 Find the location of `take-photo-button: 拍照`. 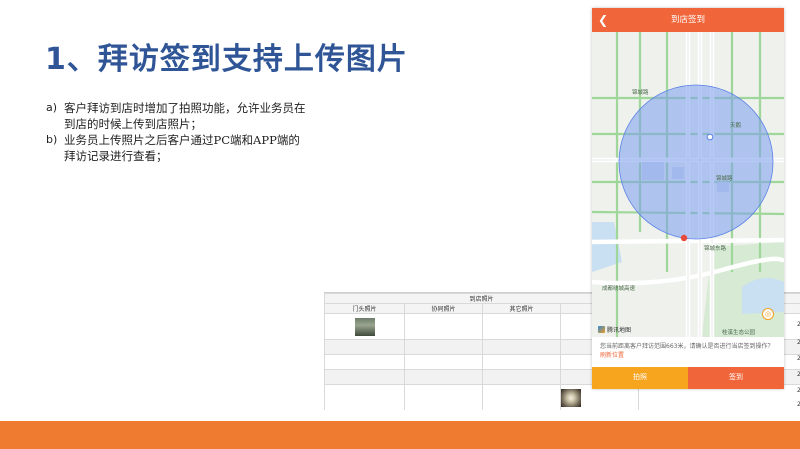

take-photo-button: 拍照 is located at coordinates (640, 378).